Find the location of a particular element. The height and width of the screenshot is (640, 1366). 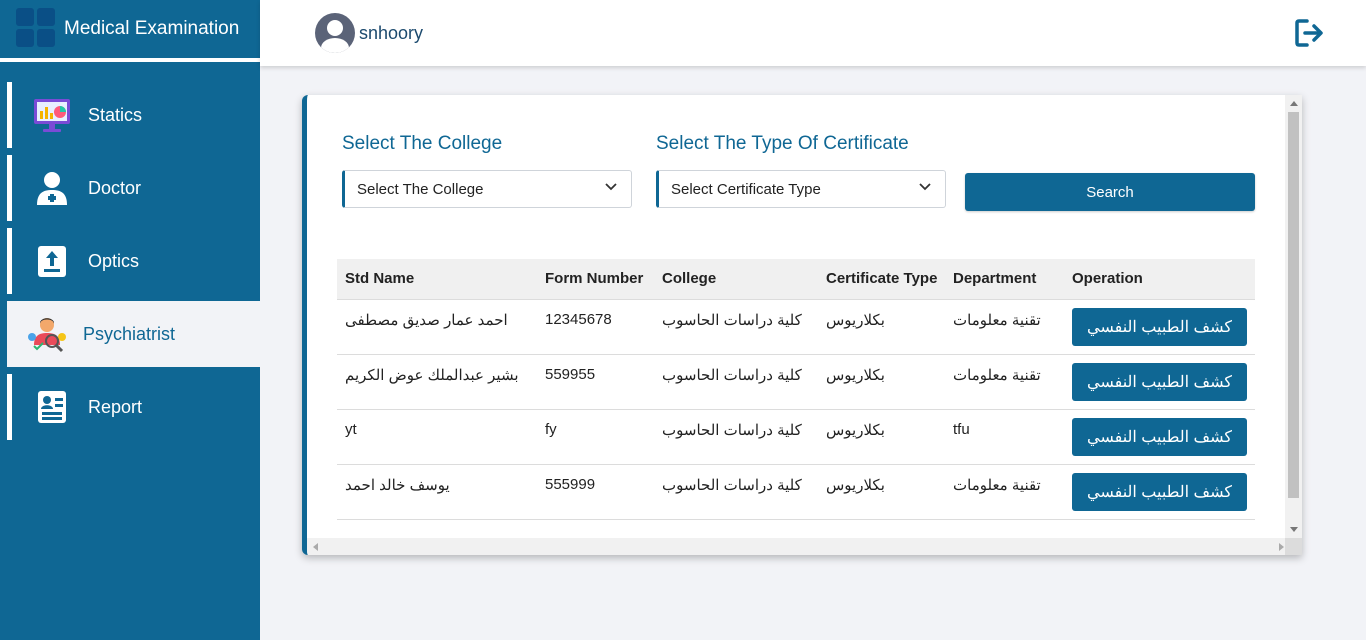

cell-name: يوسف خالد احمد is located at coordinates (437, 492).